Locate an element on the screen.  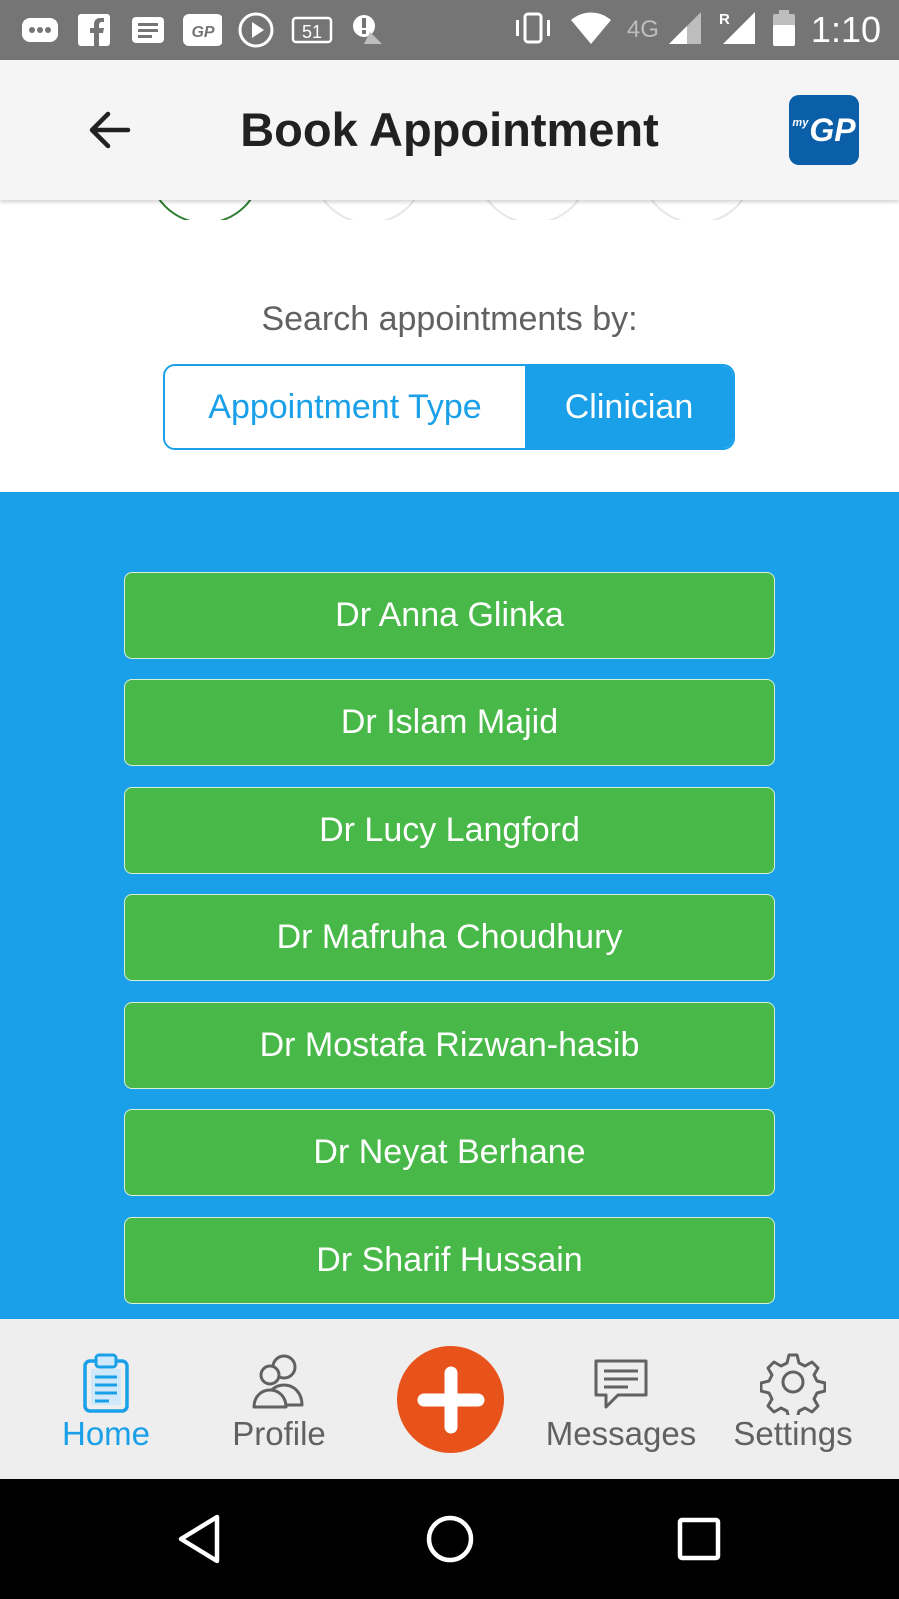
nav-settings-label: Settings is located at coordinates (793, 1433).